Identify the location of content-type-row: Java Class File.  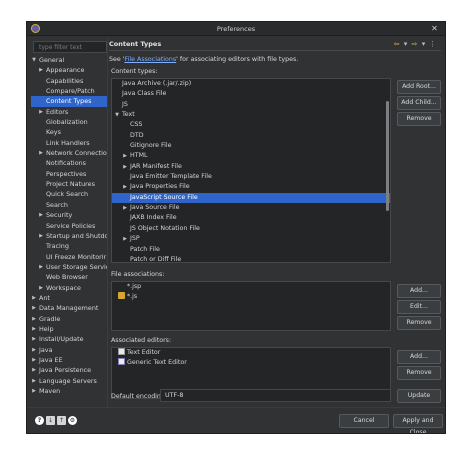
(251, 94).